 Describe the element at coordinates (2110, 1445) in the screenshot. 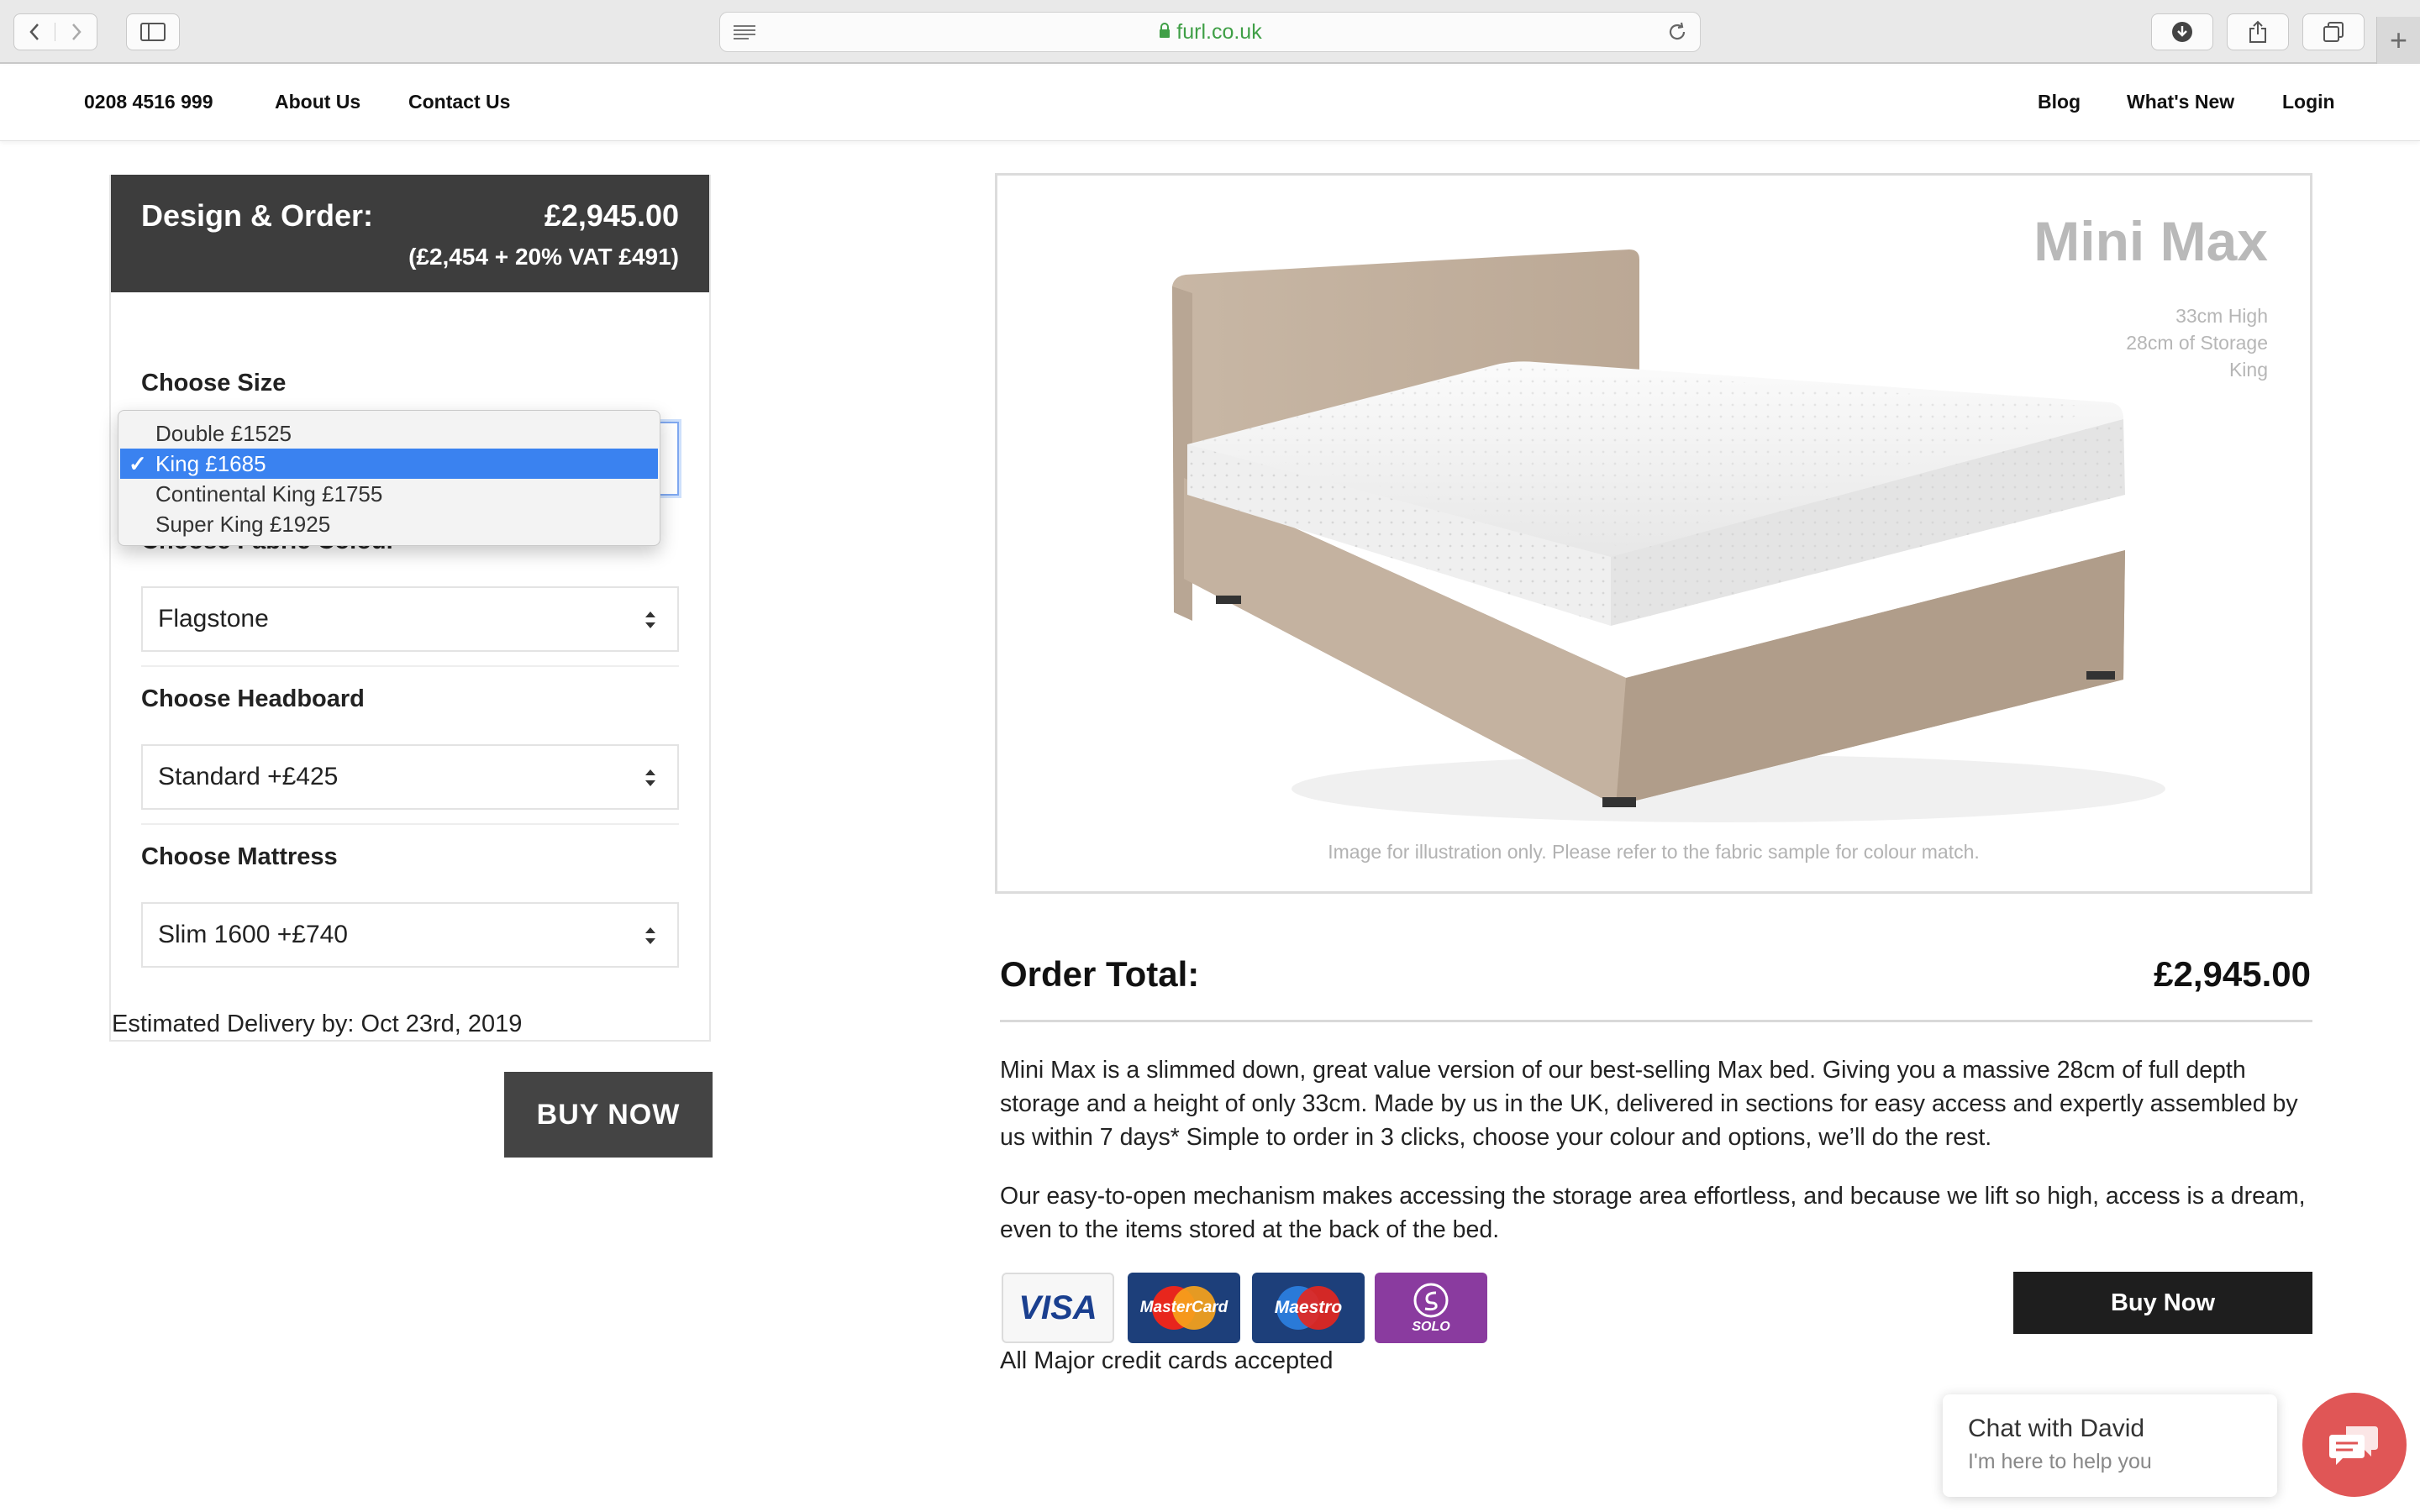

I see `chat-prompt-card: Chat with David I'm here to help you` at that location.